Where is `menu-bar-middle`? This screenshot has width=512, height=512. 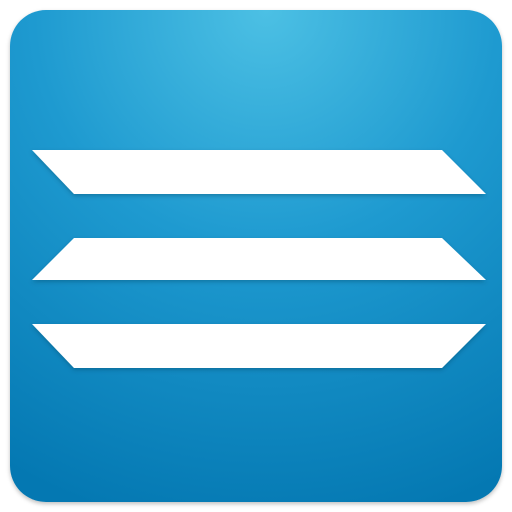
menu-bar-middle is located at coordinates (259, 259).